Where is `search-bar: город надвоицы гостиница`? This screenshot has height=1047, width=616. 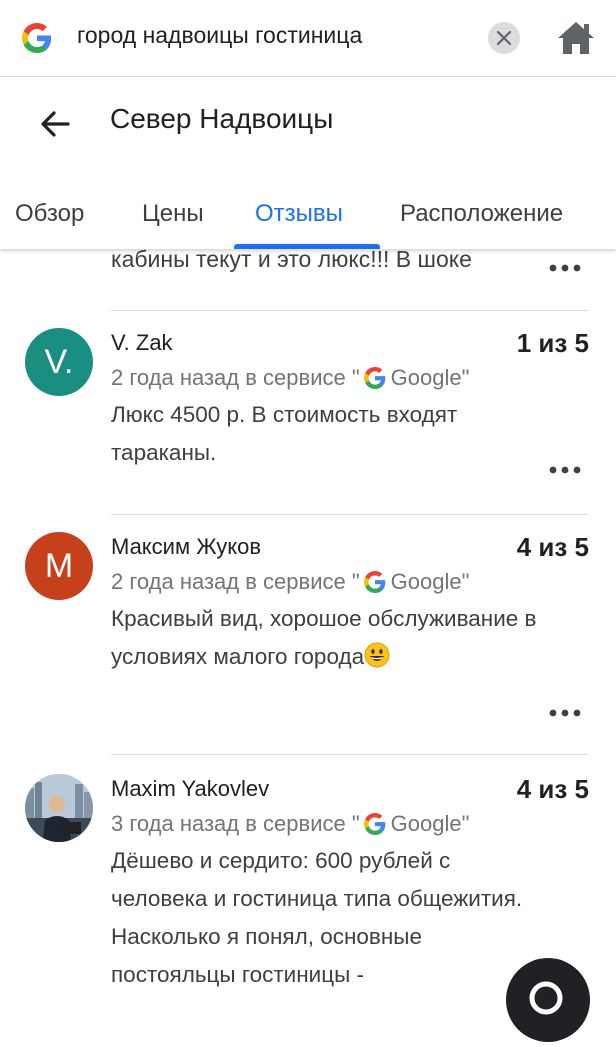
search-bar: город надвоицы гостиница is located at coordinates (308, 38).